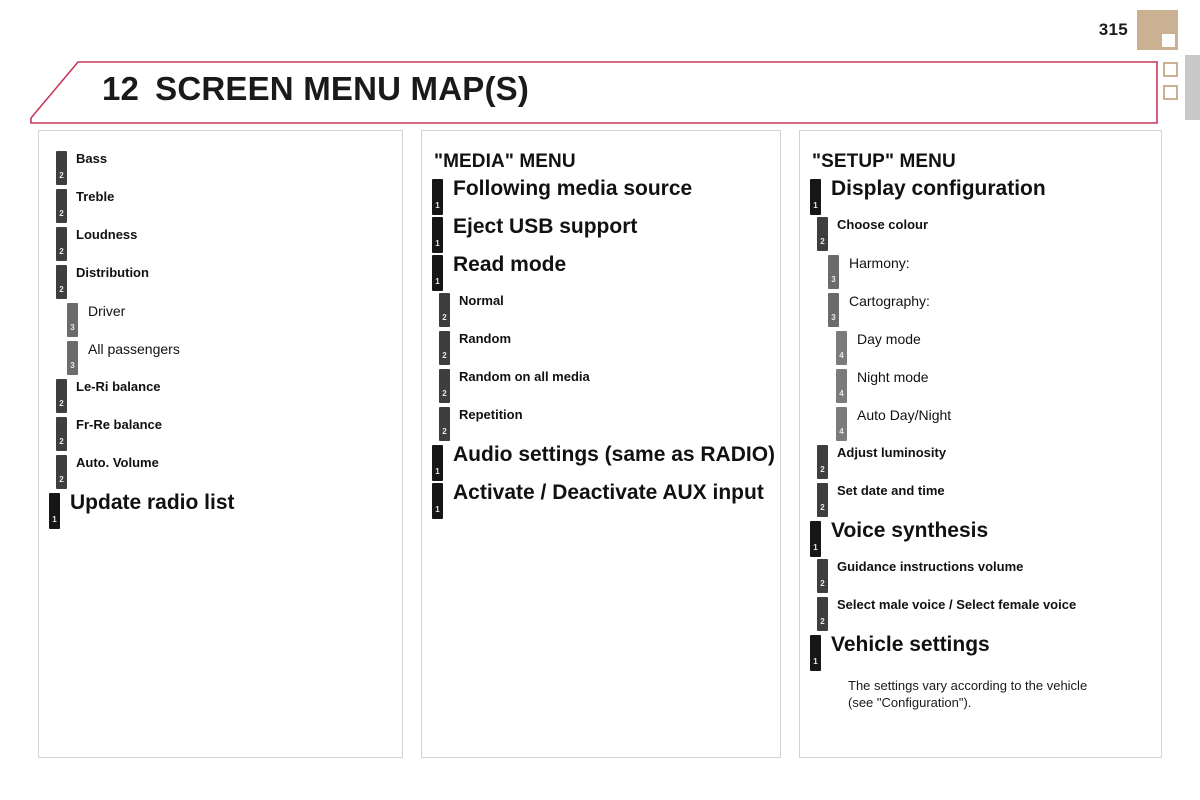 Image resolution: width=1200 pixels, height=800 pixels. What do you see at coordinates (608, 492) in the screenshot?
I see `menu-entry-label: Activate / Deactivate AUX input` at bounding box center [608, 492].